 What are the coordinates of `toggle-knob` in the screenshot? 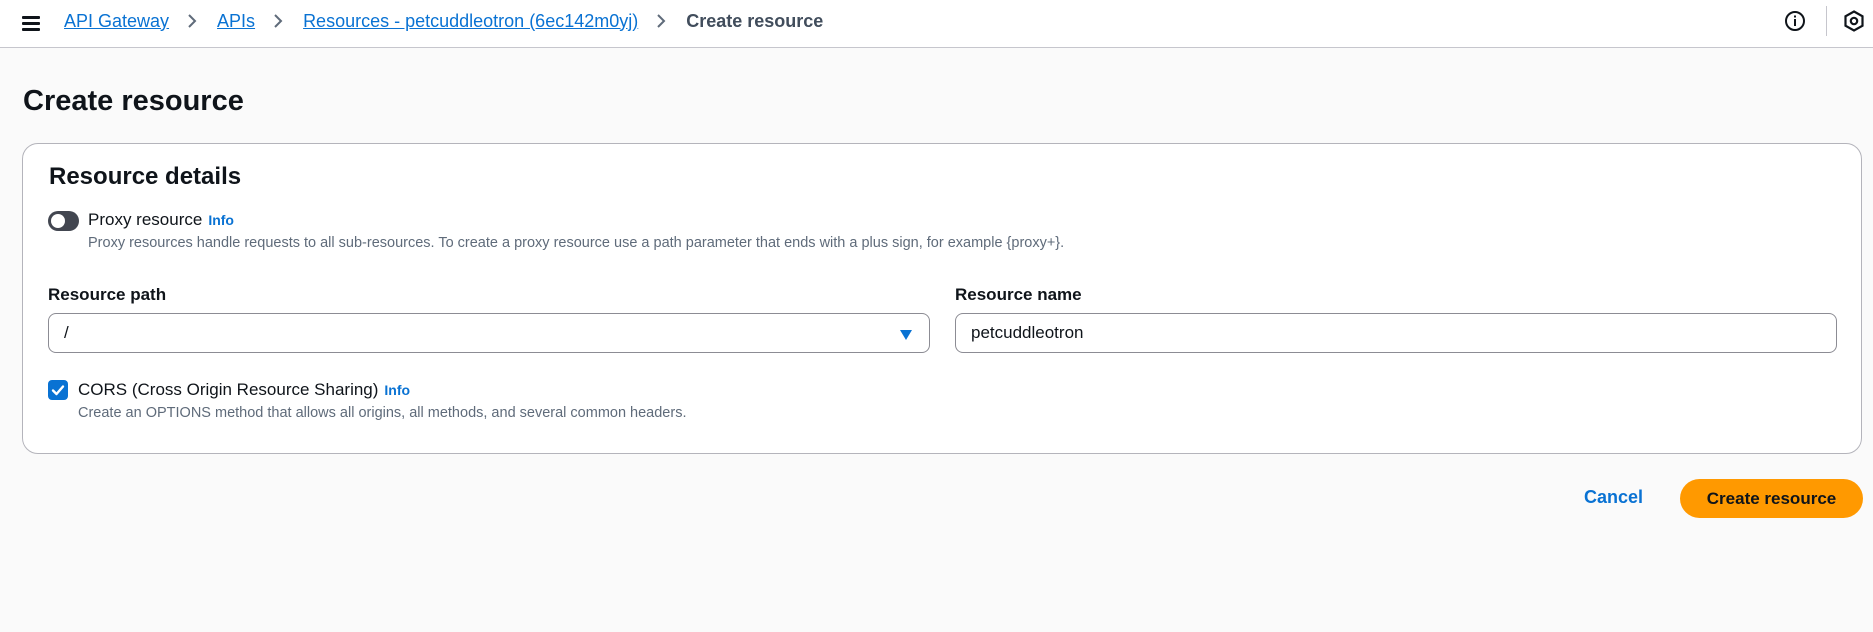 It's located at (58, 221).